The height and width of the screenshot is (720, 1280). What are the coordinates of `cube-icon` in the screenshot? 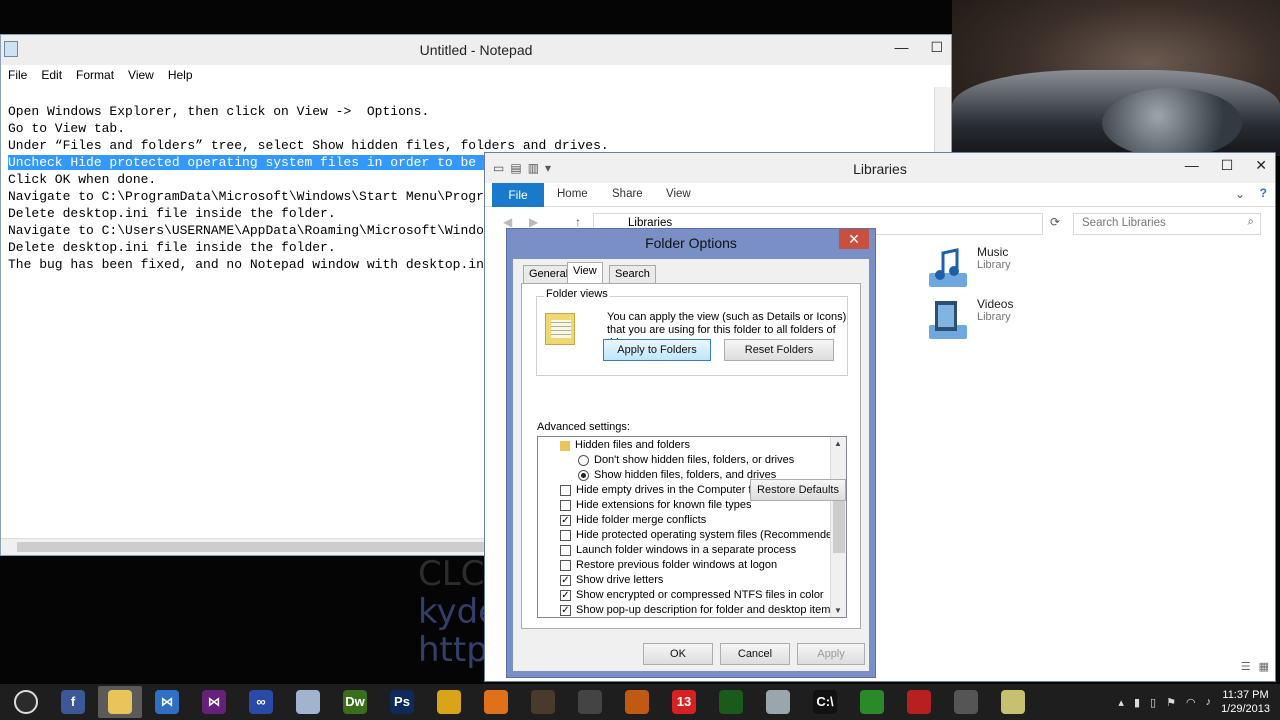 It's located at (308, 702).